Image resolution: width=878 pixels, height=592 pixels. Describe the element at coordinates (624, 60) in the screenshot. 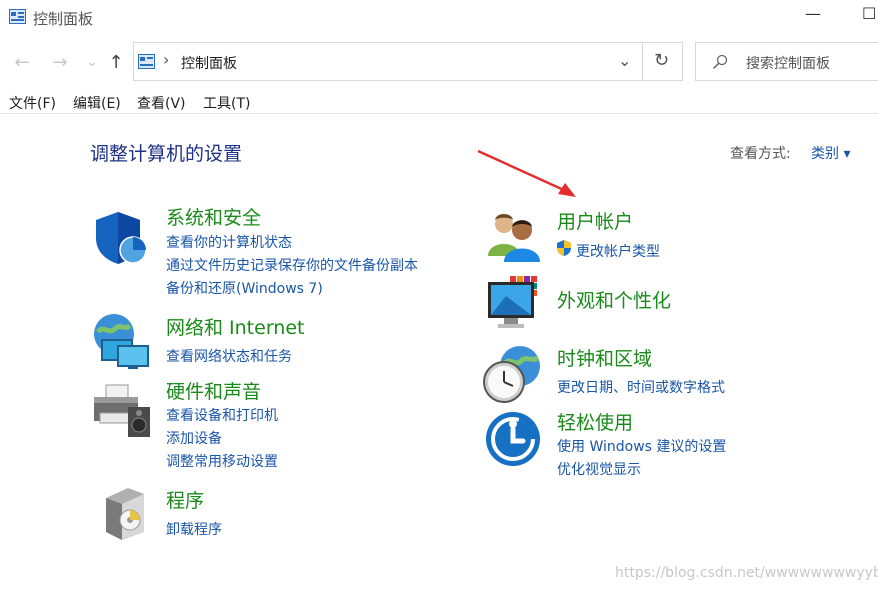

I see `address-dropdown-icon: ⌄` at that location.